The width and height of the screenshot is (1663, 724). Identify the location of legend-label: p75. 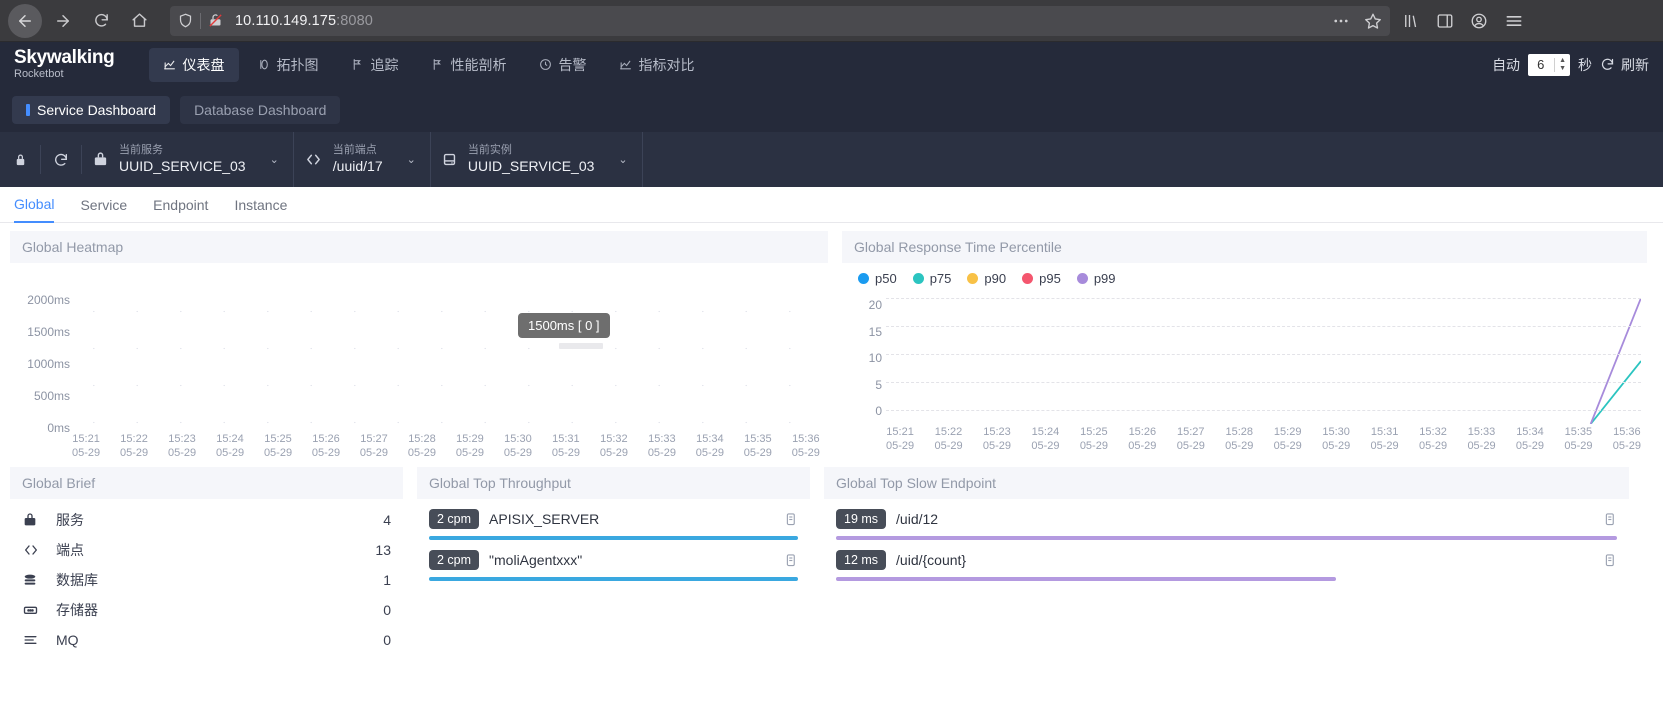
(940, 278).